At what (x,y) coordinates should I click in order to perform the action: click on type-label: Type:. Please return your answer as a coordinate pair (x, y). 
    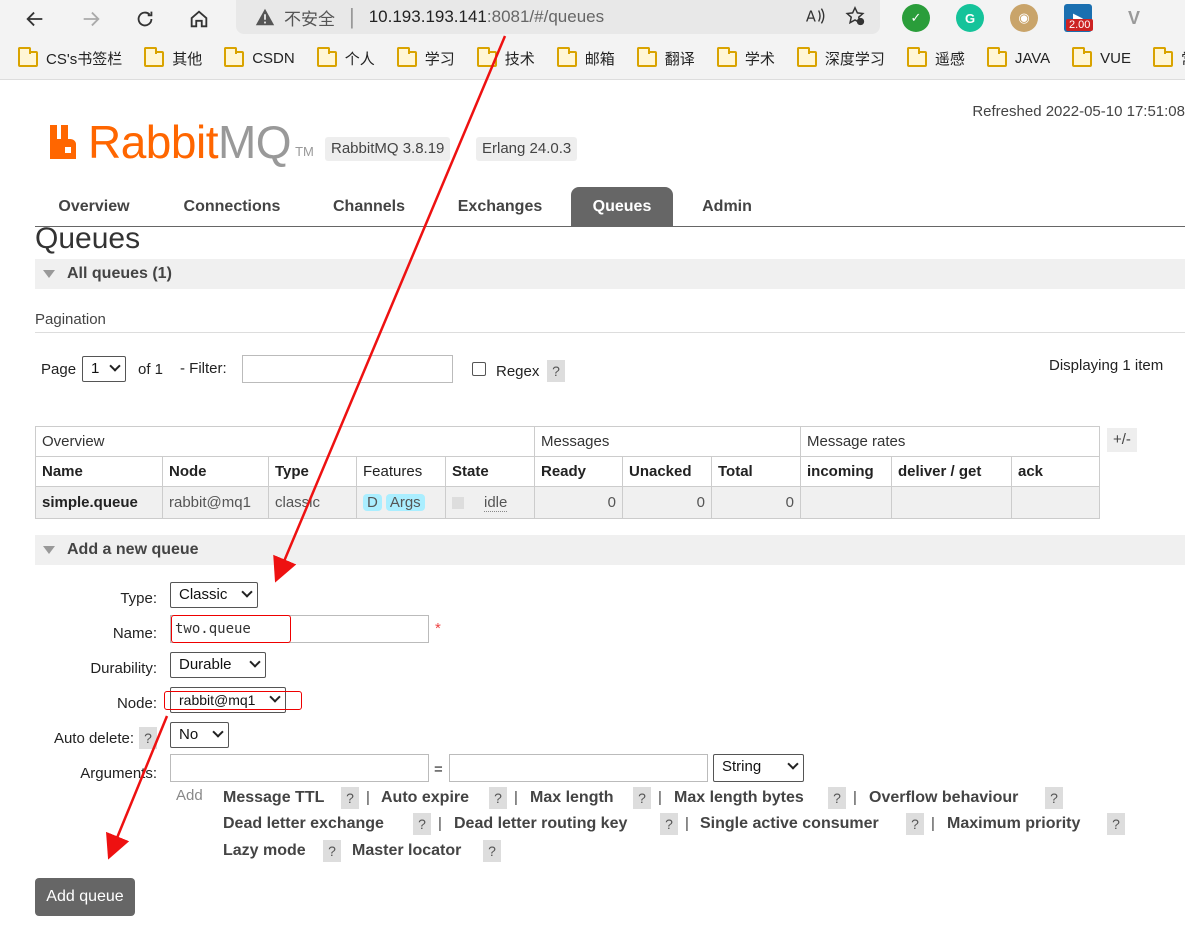
    Looking at the image, I should click on (138, 598).